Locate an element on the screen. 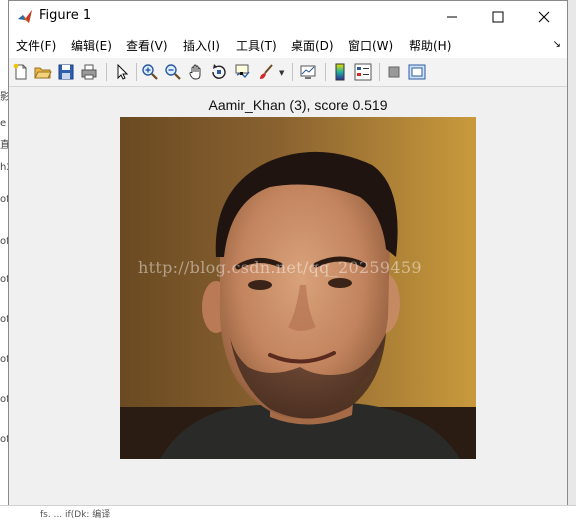 The width and height of the screenshot is (576, 520). menu-tools: 工具(T) is located at coordinates (256, 45).